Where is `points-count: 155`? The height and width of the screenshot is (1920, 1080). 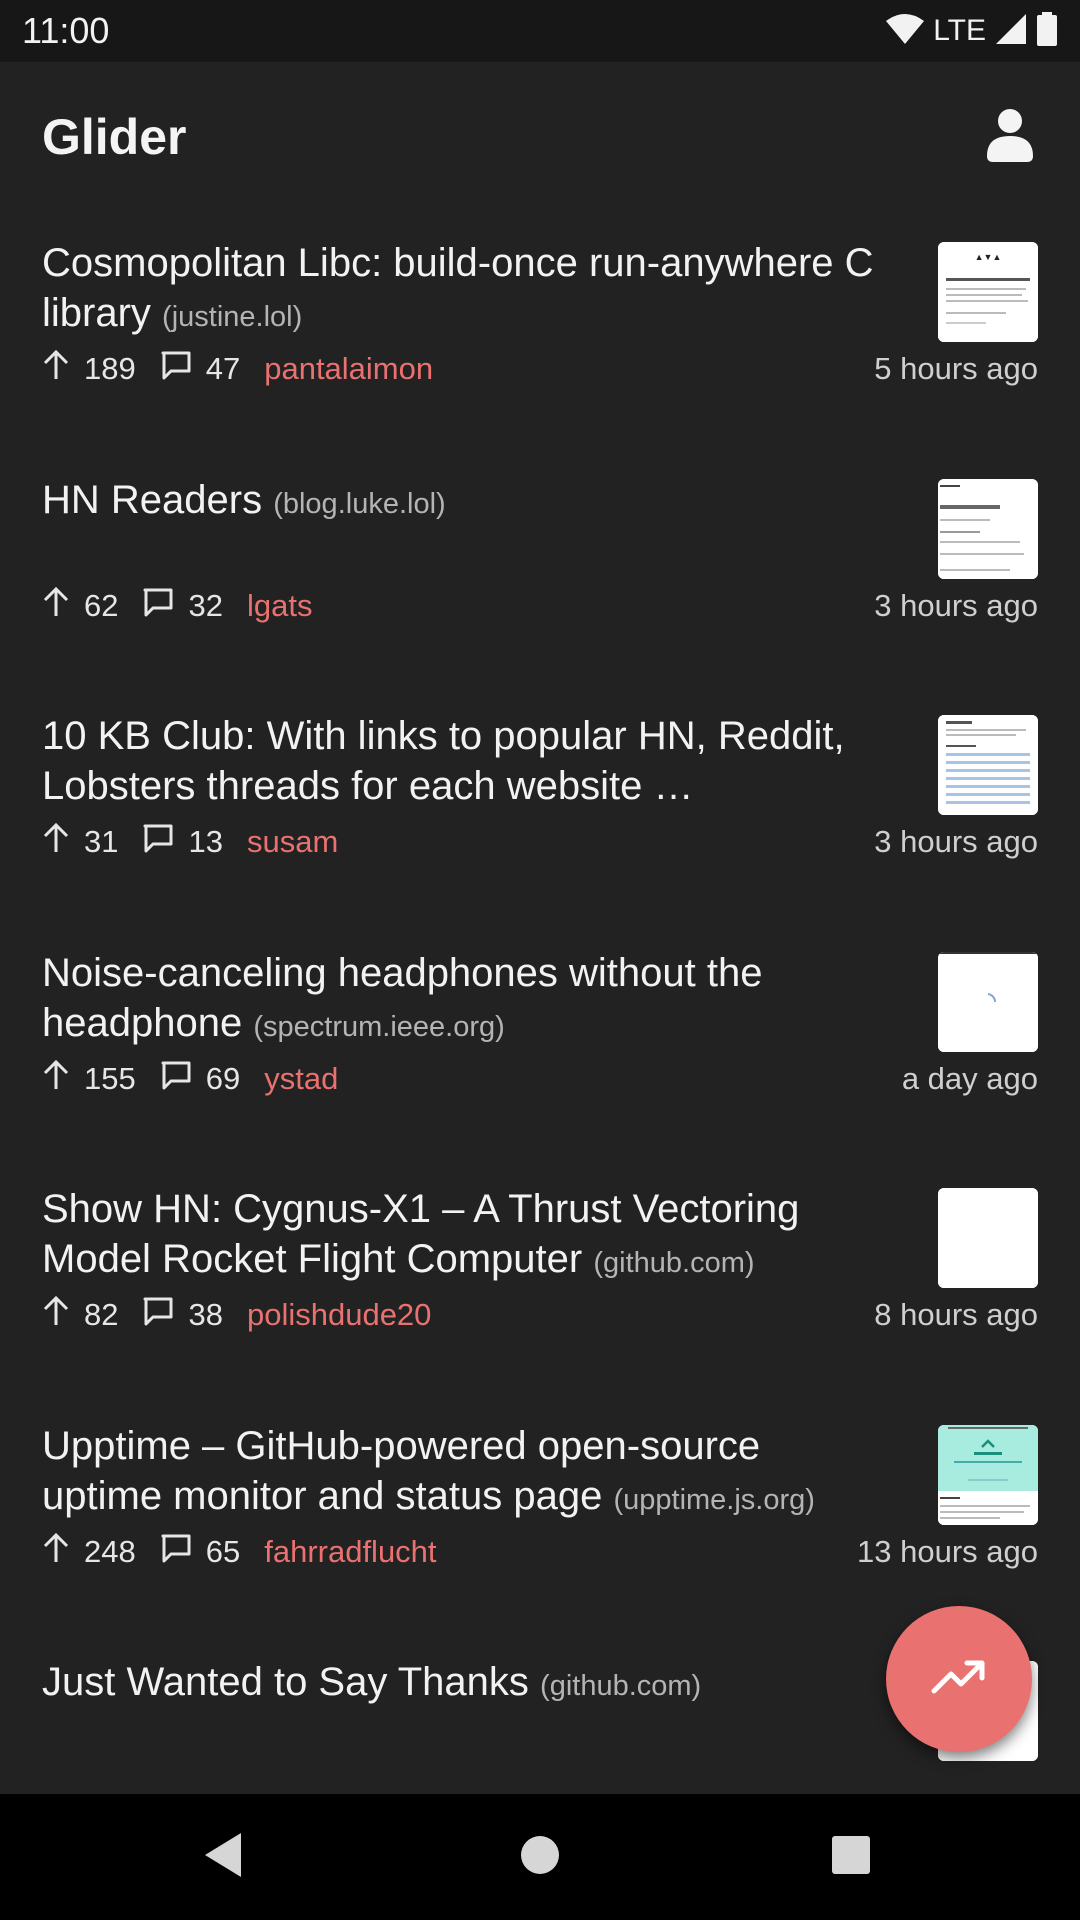
points-count: 155 is located at coordinates (110, 1078).